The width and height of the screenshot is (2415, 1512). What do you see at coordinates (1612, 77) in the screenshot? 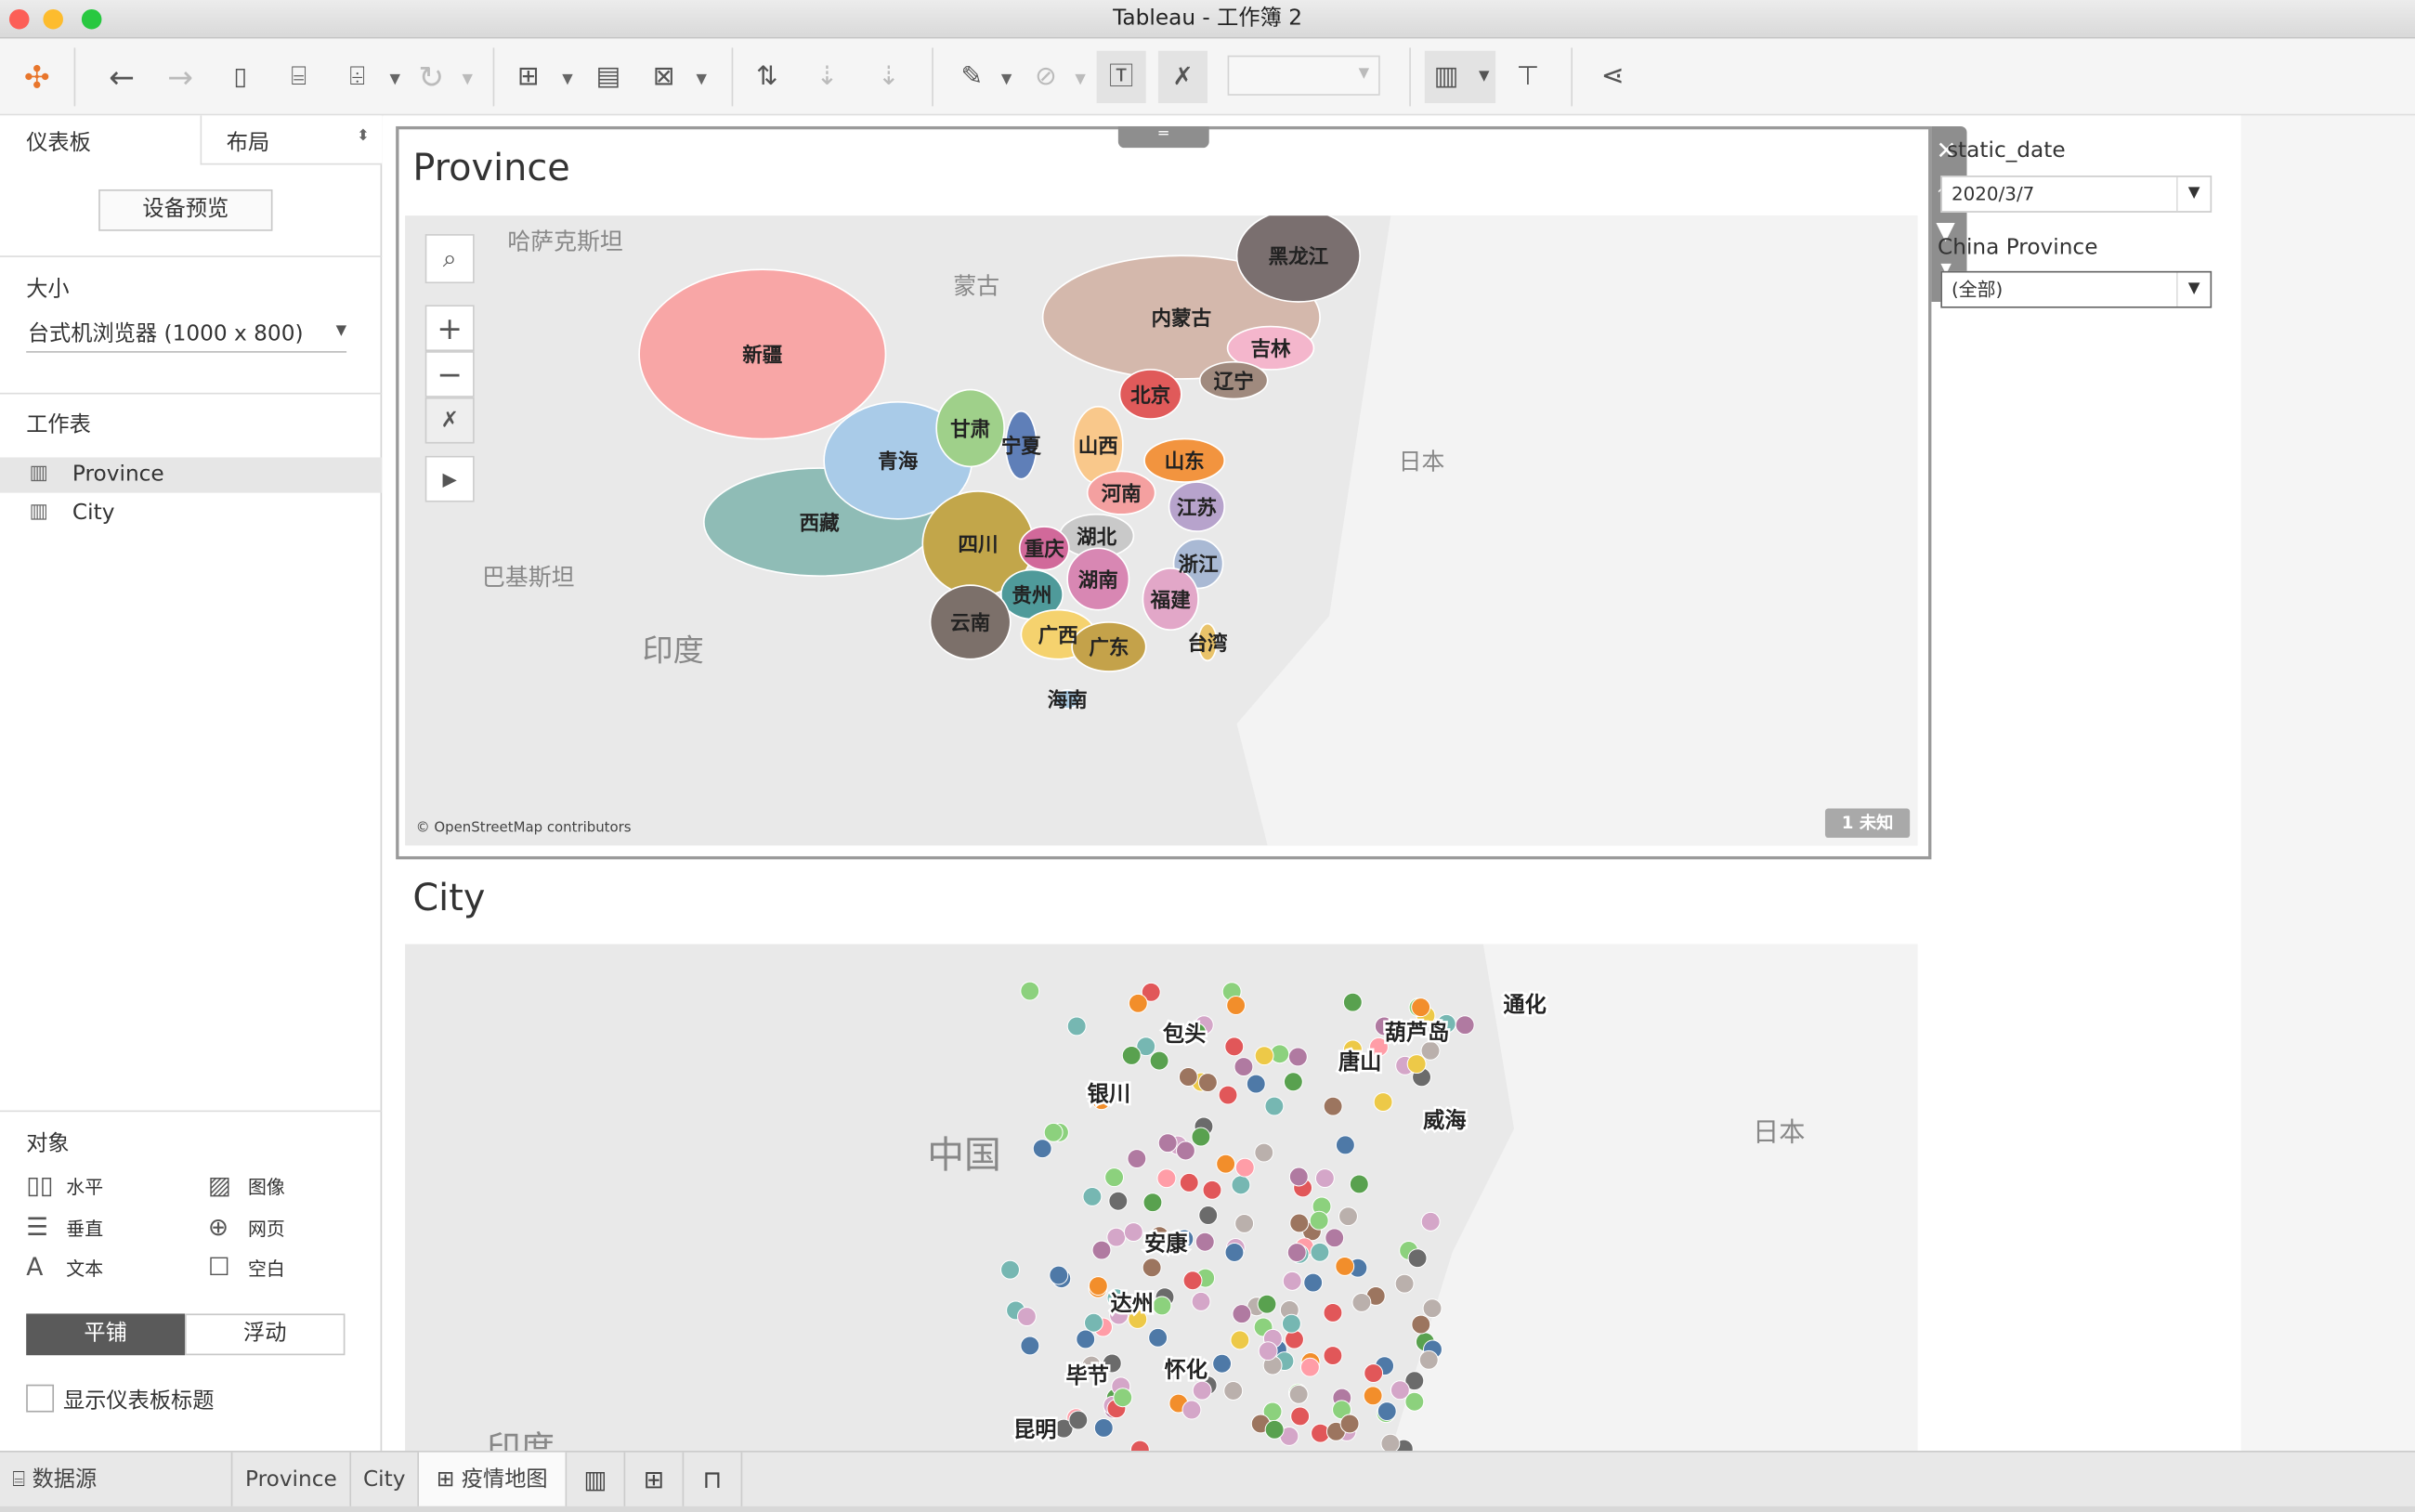
I see `share-icon: ⋖` at bounding box center [1612, 77].